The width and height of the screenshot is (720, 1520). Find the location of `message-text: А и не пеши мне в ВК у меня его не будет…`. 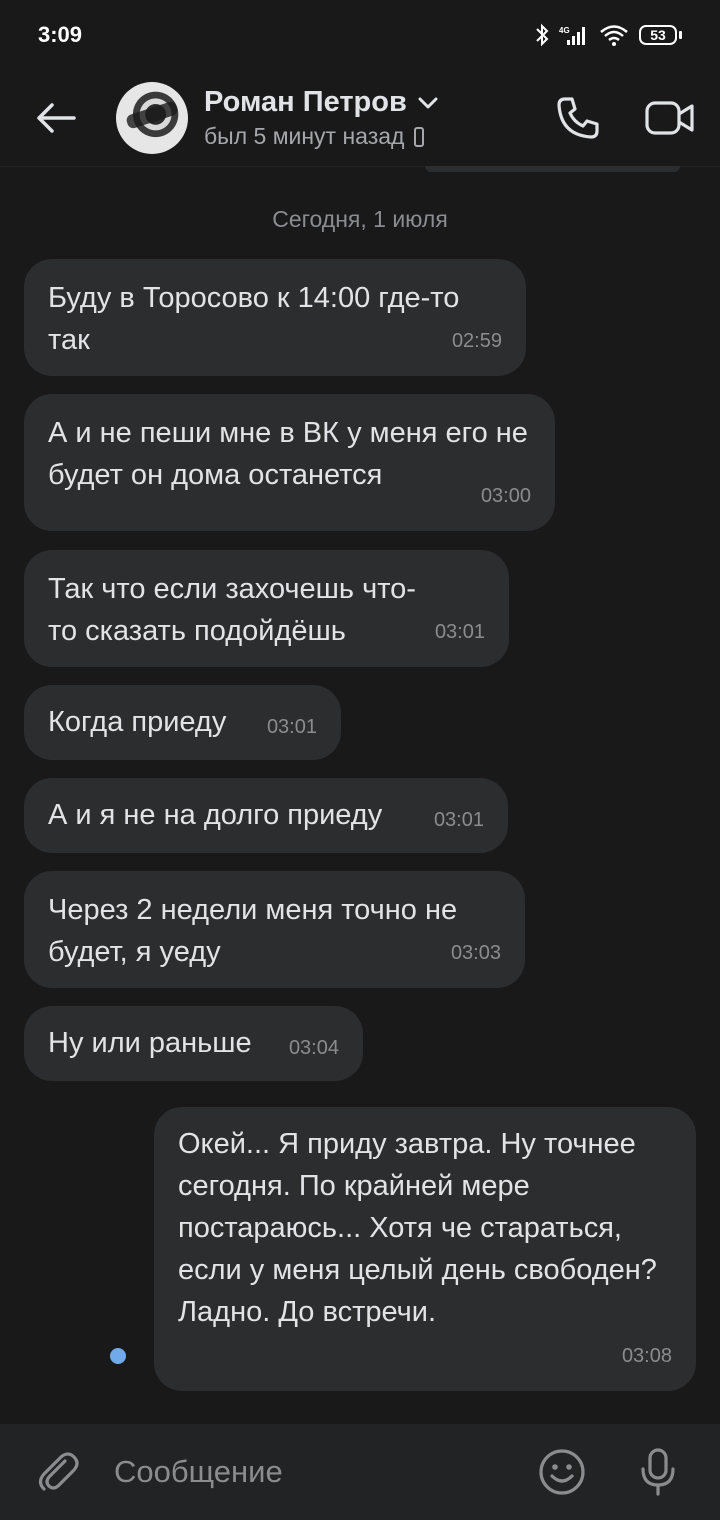

message-text: А и не пеши мне в ВК у меня его не будет… is located at coordinates (292, 454).